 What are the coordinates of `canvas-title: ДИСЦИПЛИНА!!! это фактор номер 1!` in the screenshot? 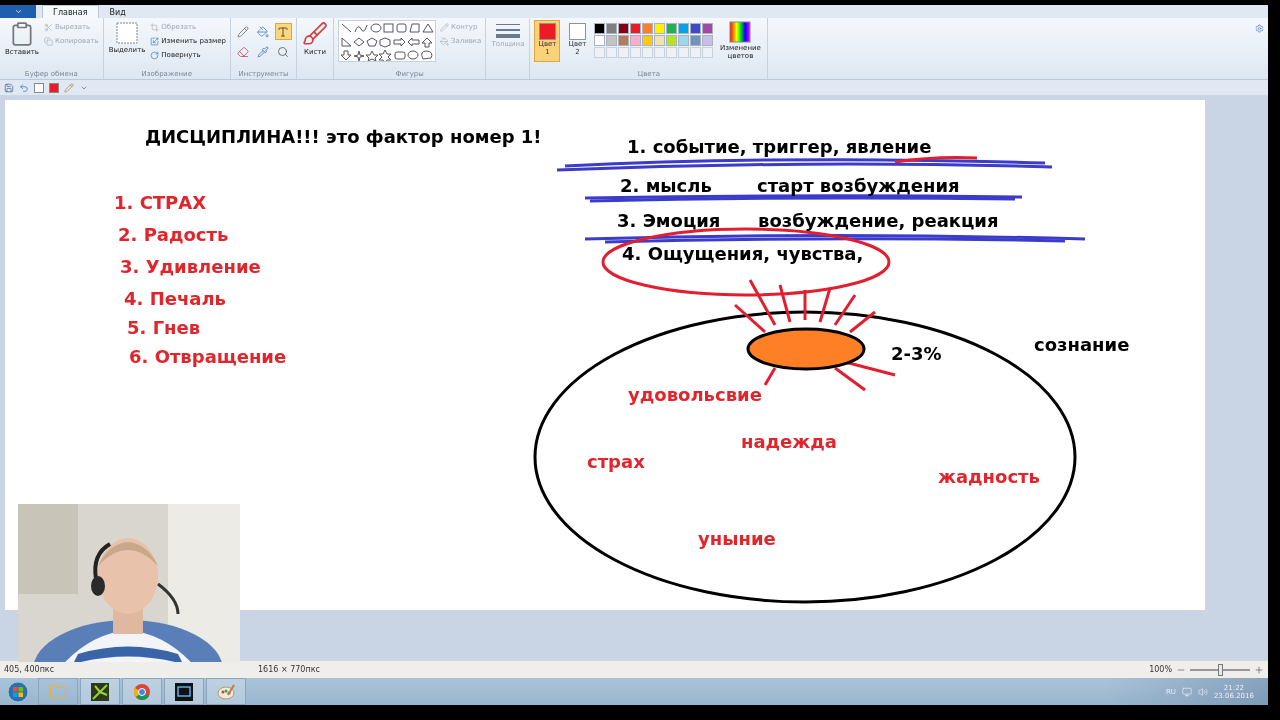 It's located at (343, 136).